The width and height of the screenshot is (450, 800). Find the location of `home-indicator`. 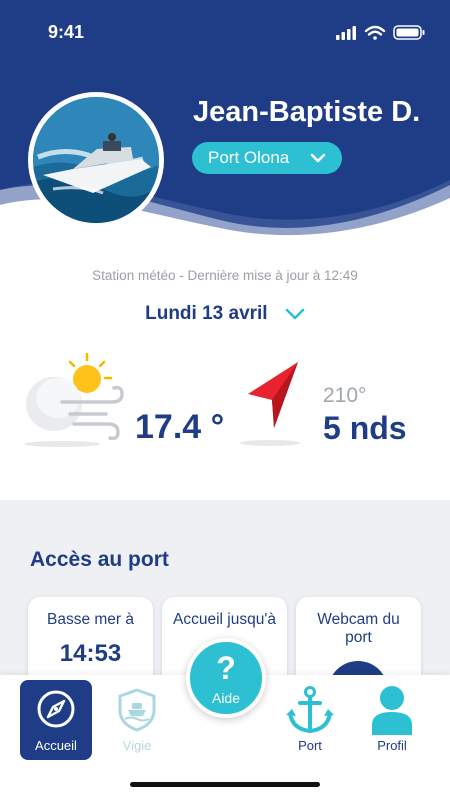

home-indicator is located at coordinates (225, 784).